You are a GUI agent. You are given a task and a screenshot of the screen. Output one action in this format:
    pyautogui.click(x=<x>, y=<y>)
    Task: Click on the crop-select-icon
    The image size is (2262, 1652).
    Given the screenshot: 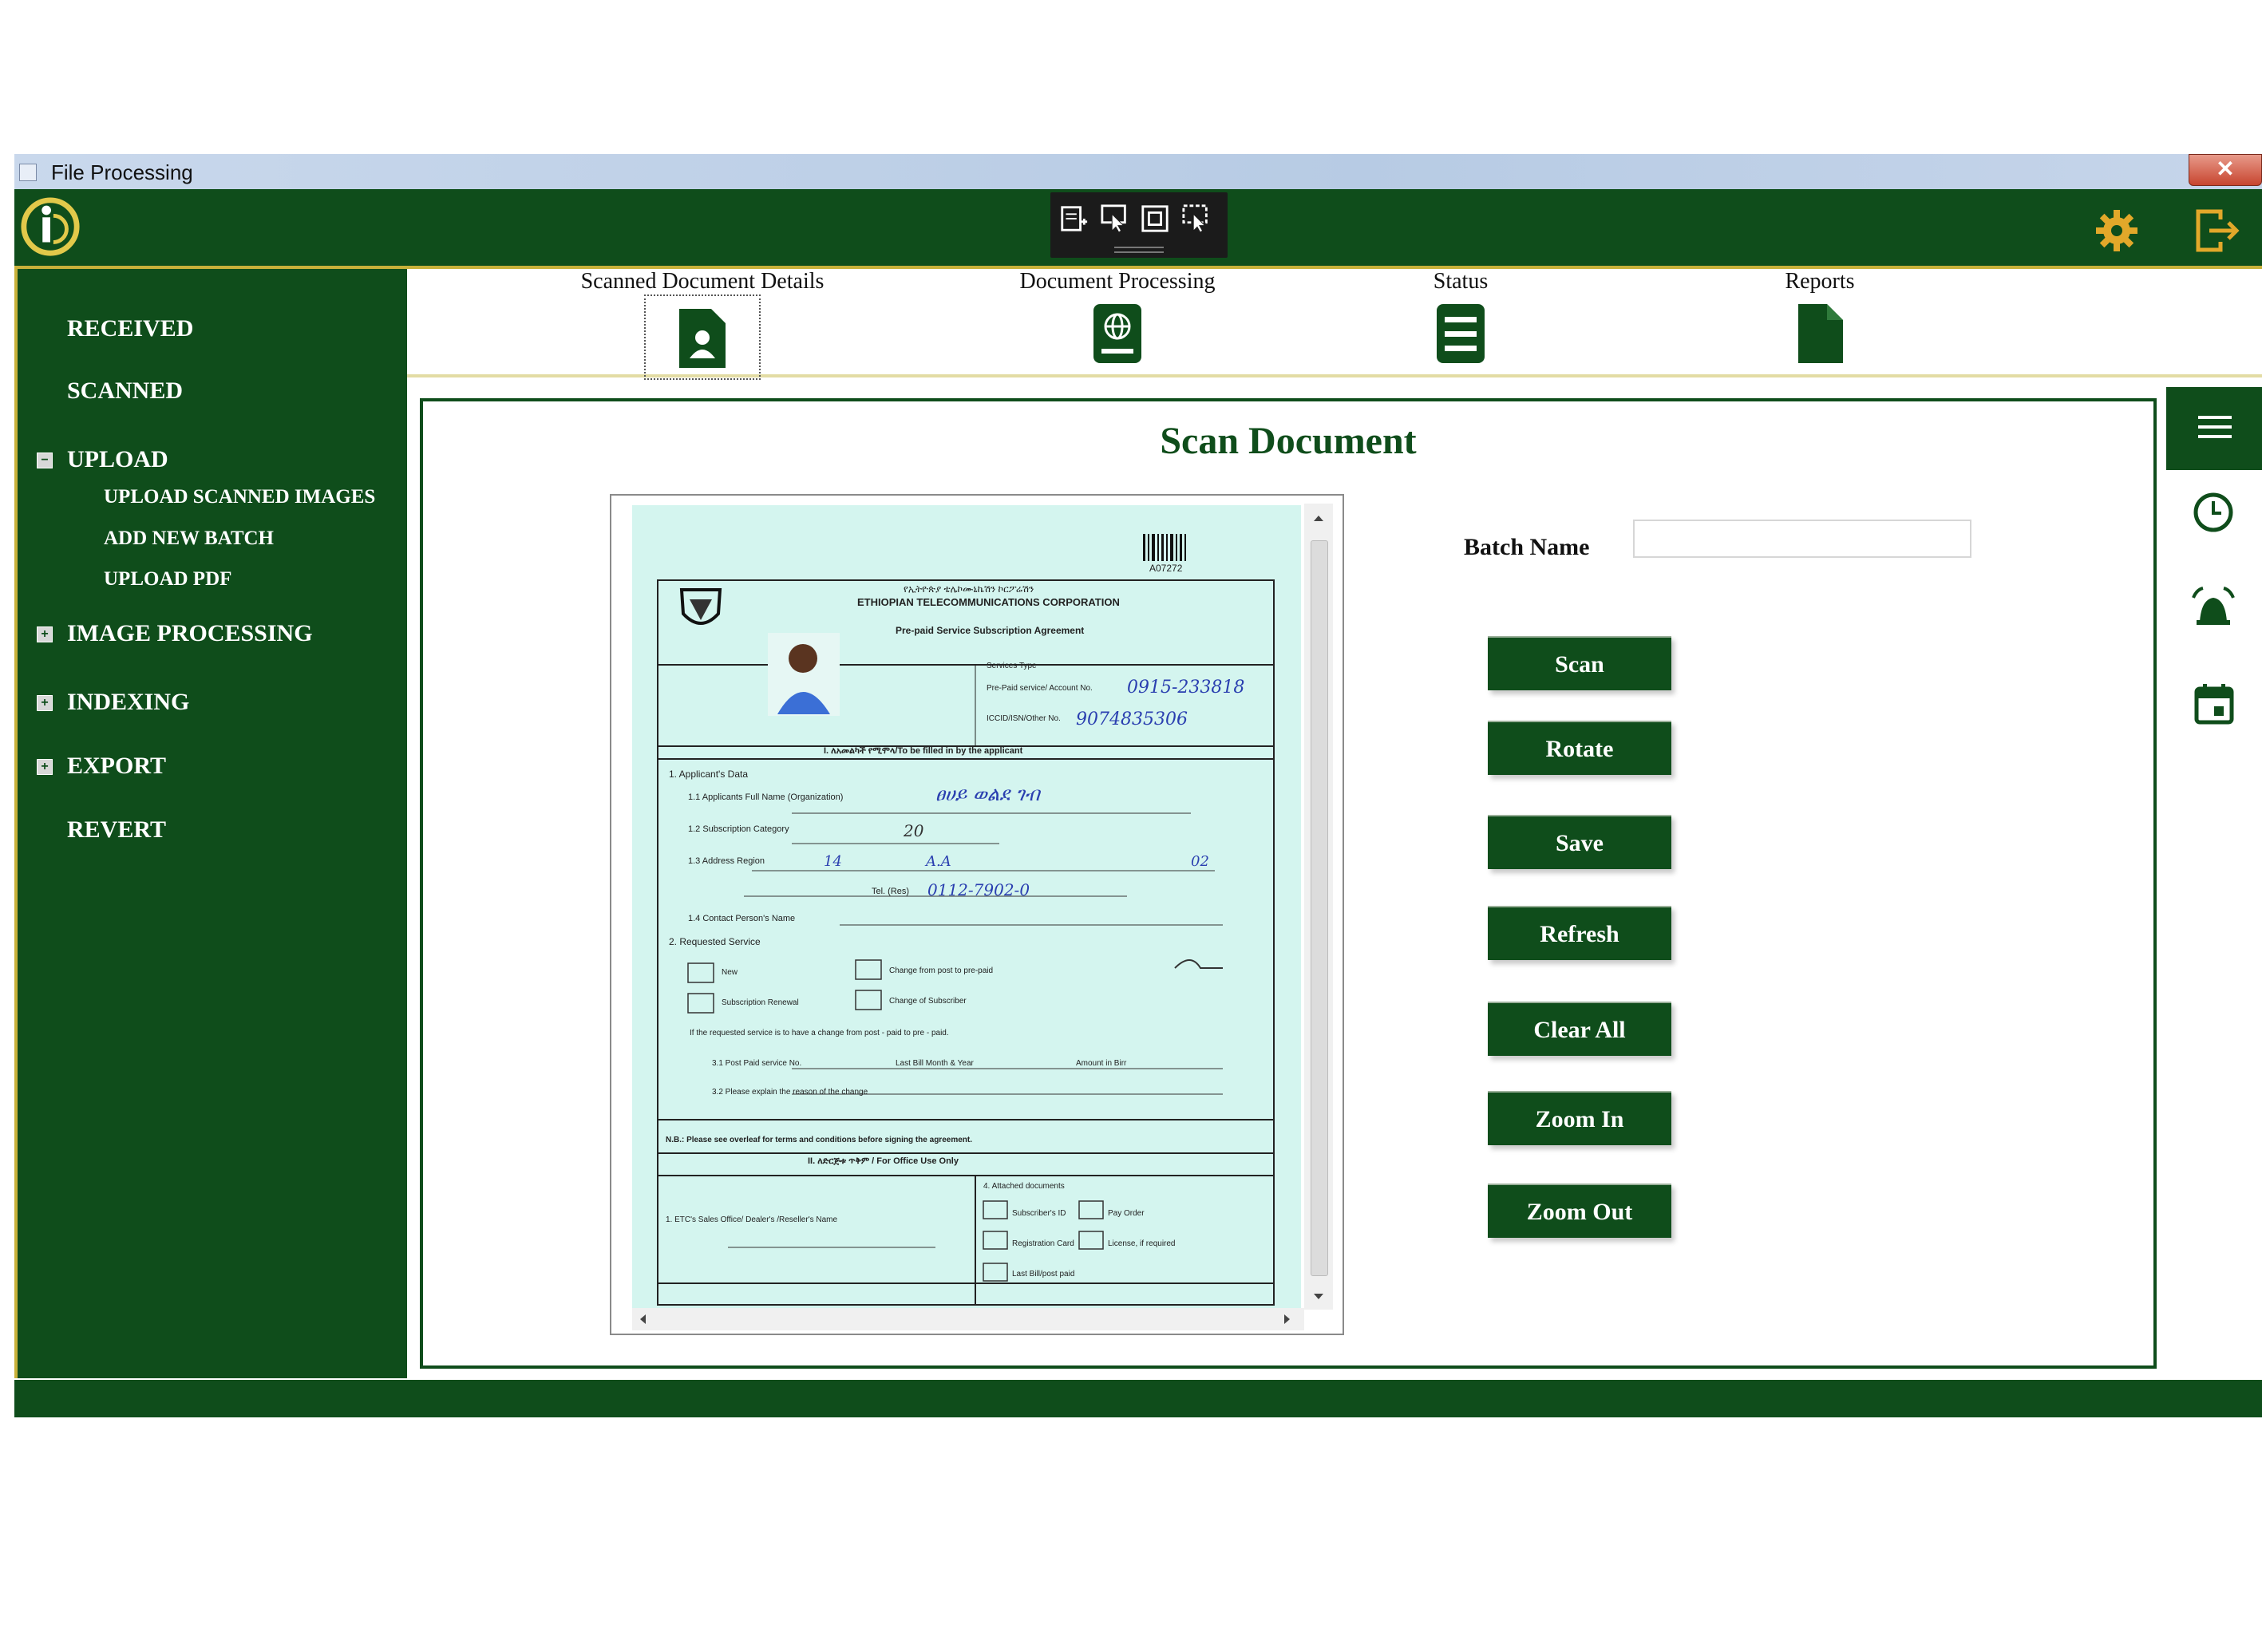 What is the action you would take?
    pyautogui.click(x=1196, y=219)
    